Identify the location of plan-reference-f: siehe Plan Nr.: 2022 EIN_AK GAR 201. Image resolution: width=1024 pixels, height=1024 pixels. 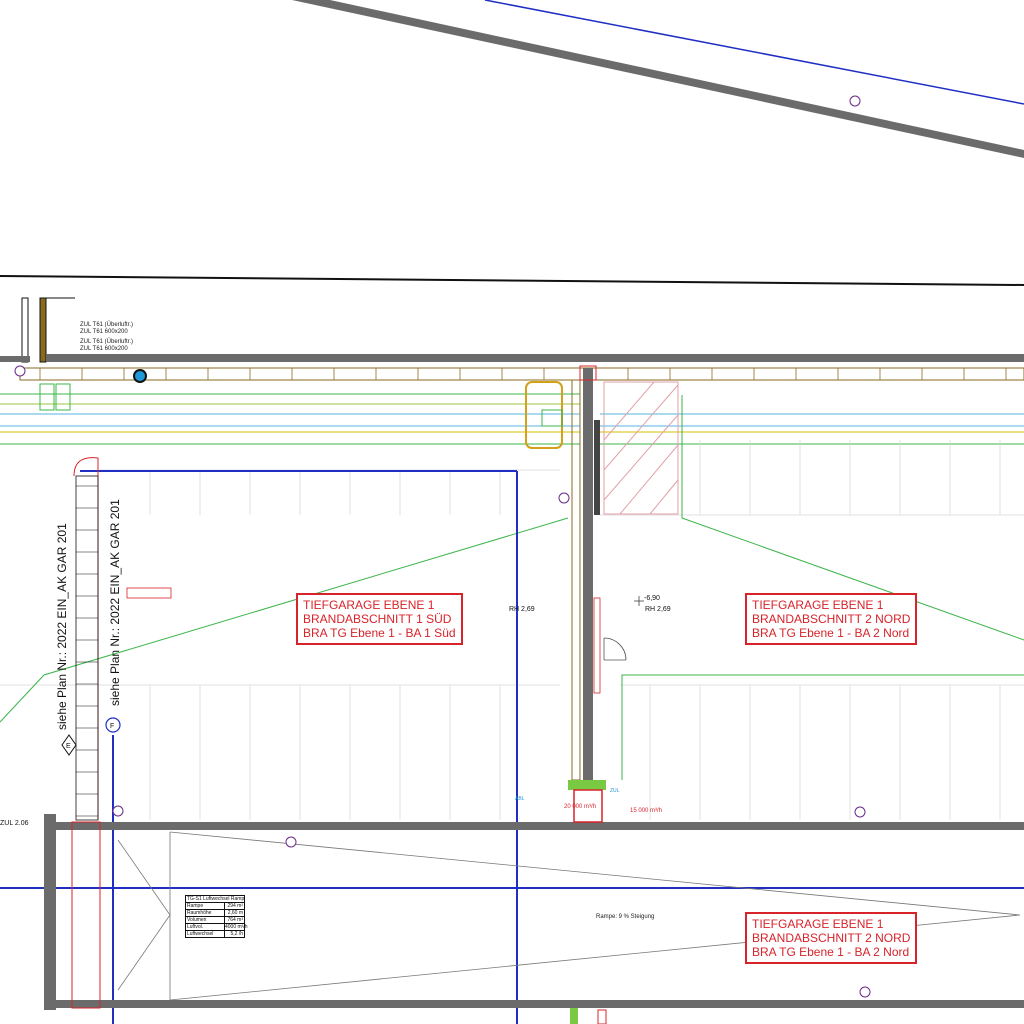
(115, 602).